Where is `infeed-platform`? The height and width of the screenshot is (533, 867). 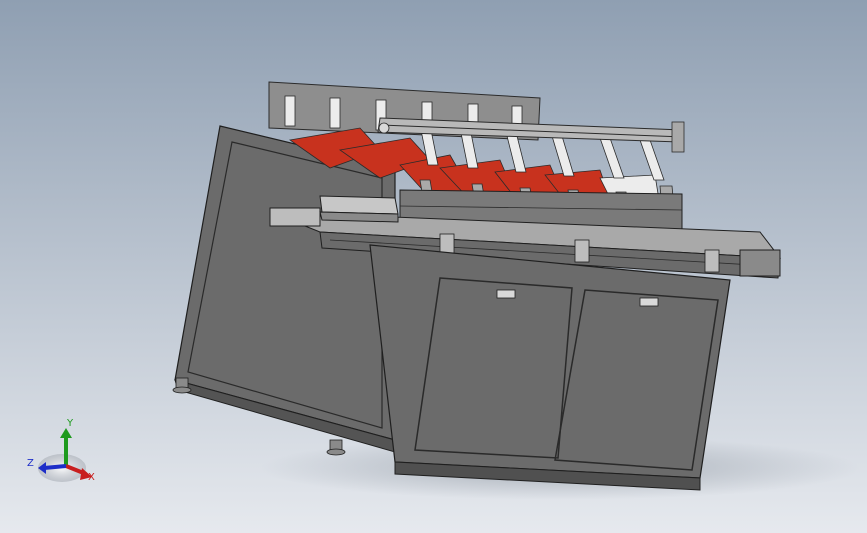
infeed-platform is located at coordinates (359, 209).